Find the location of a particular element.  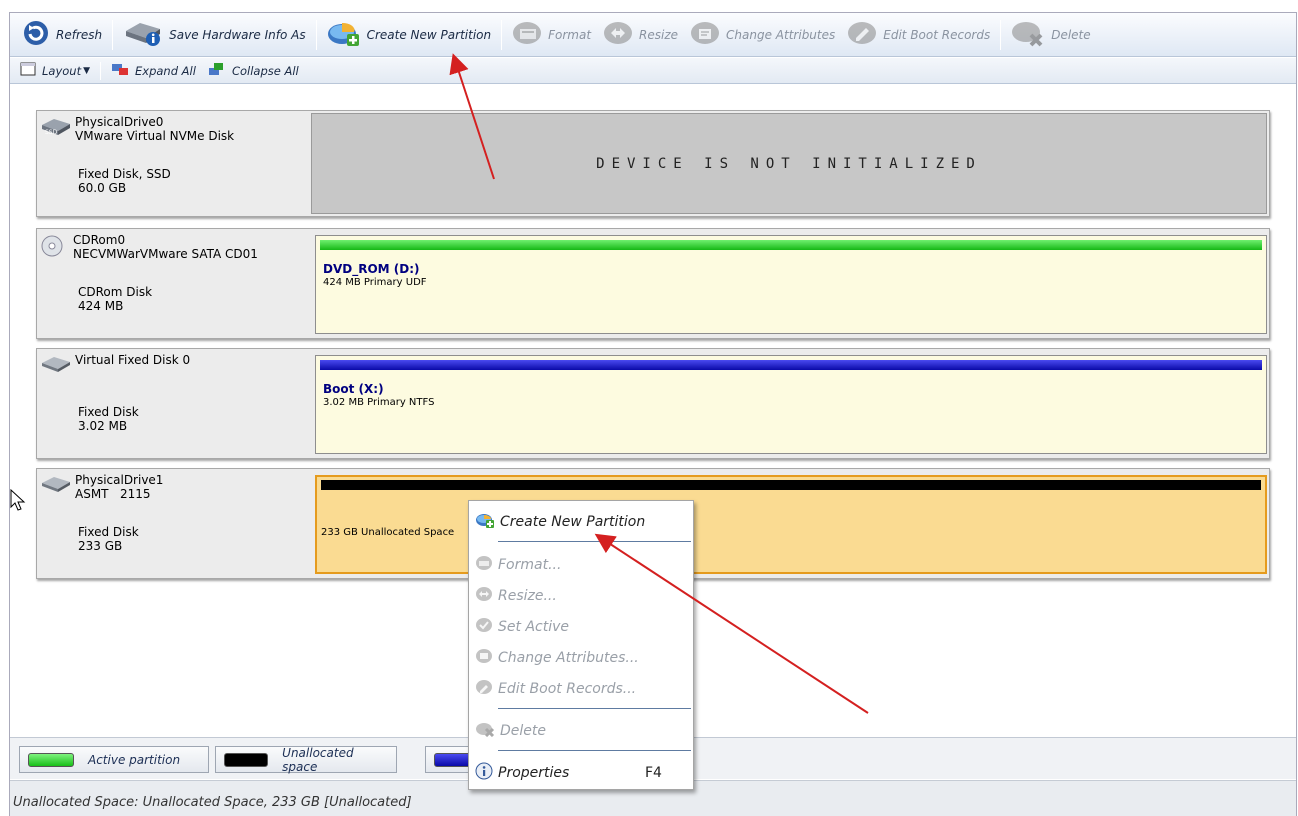

resize-button: Resize is located at coordinates (640, 35).